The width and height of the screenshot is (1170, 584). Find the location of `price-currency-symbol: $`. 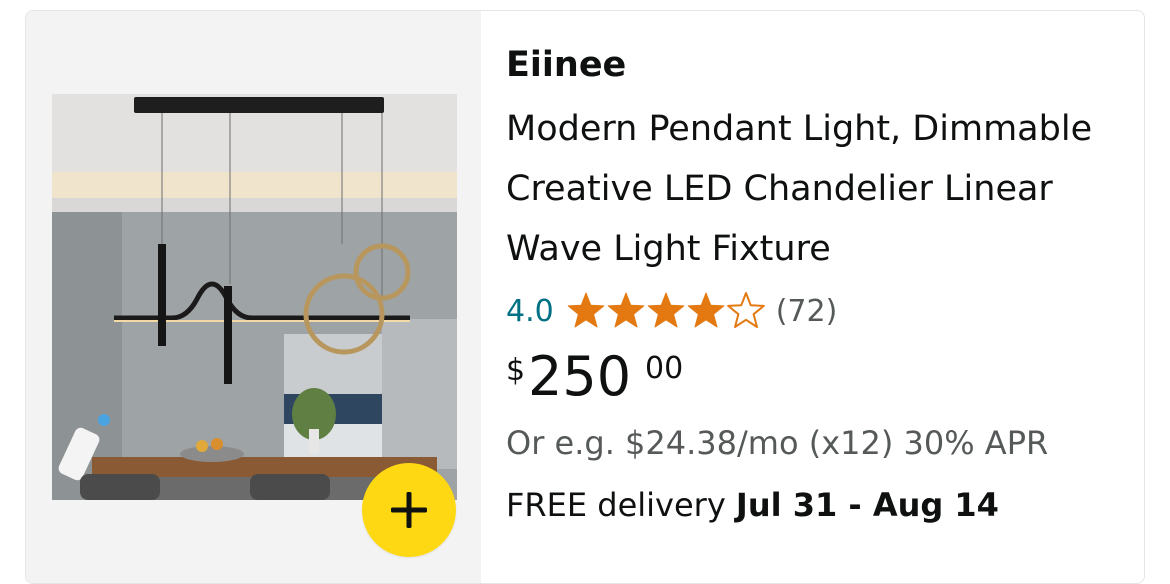

price-currency-symbol: $ is located at coordinates (516, 370).